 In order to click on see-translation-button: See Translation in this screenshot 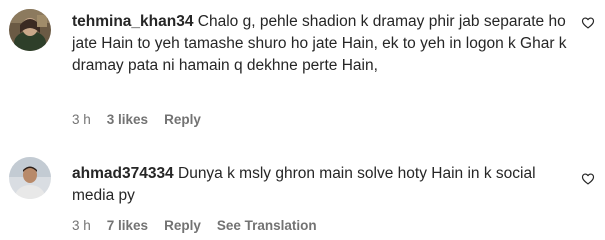, I will do `click(267, 225)`.